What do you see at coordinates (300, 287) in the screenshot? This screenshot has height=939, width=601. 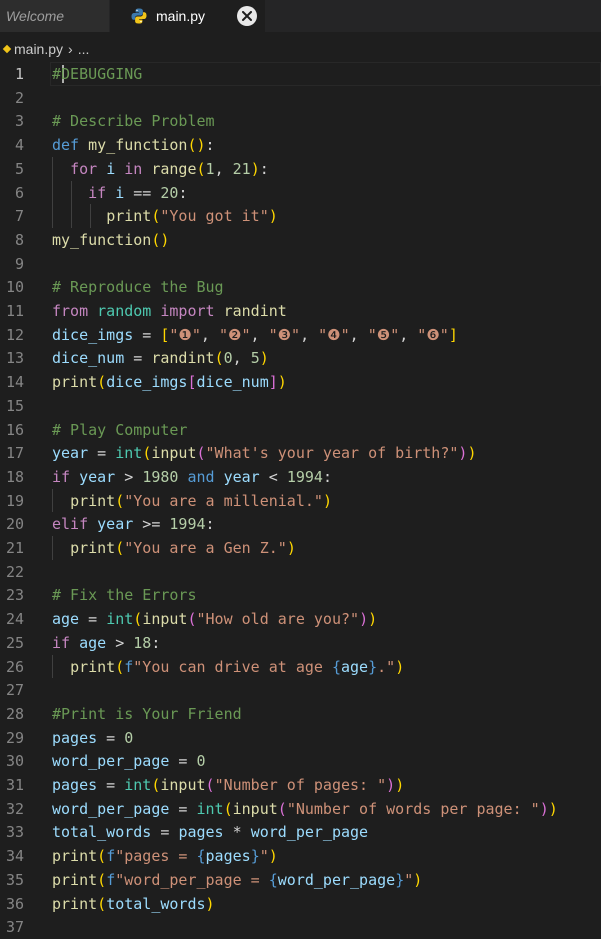 I see `code-line: 10 # Reproduce the Bug` at bounding box center [300, 287].